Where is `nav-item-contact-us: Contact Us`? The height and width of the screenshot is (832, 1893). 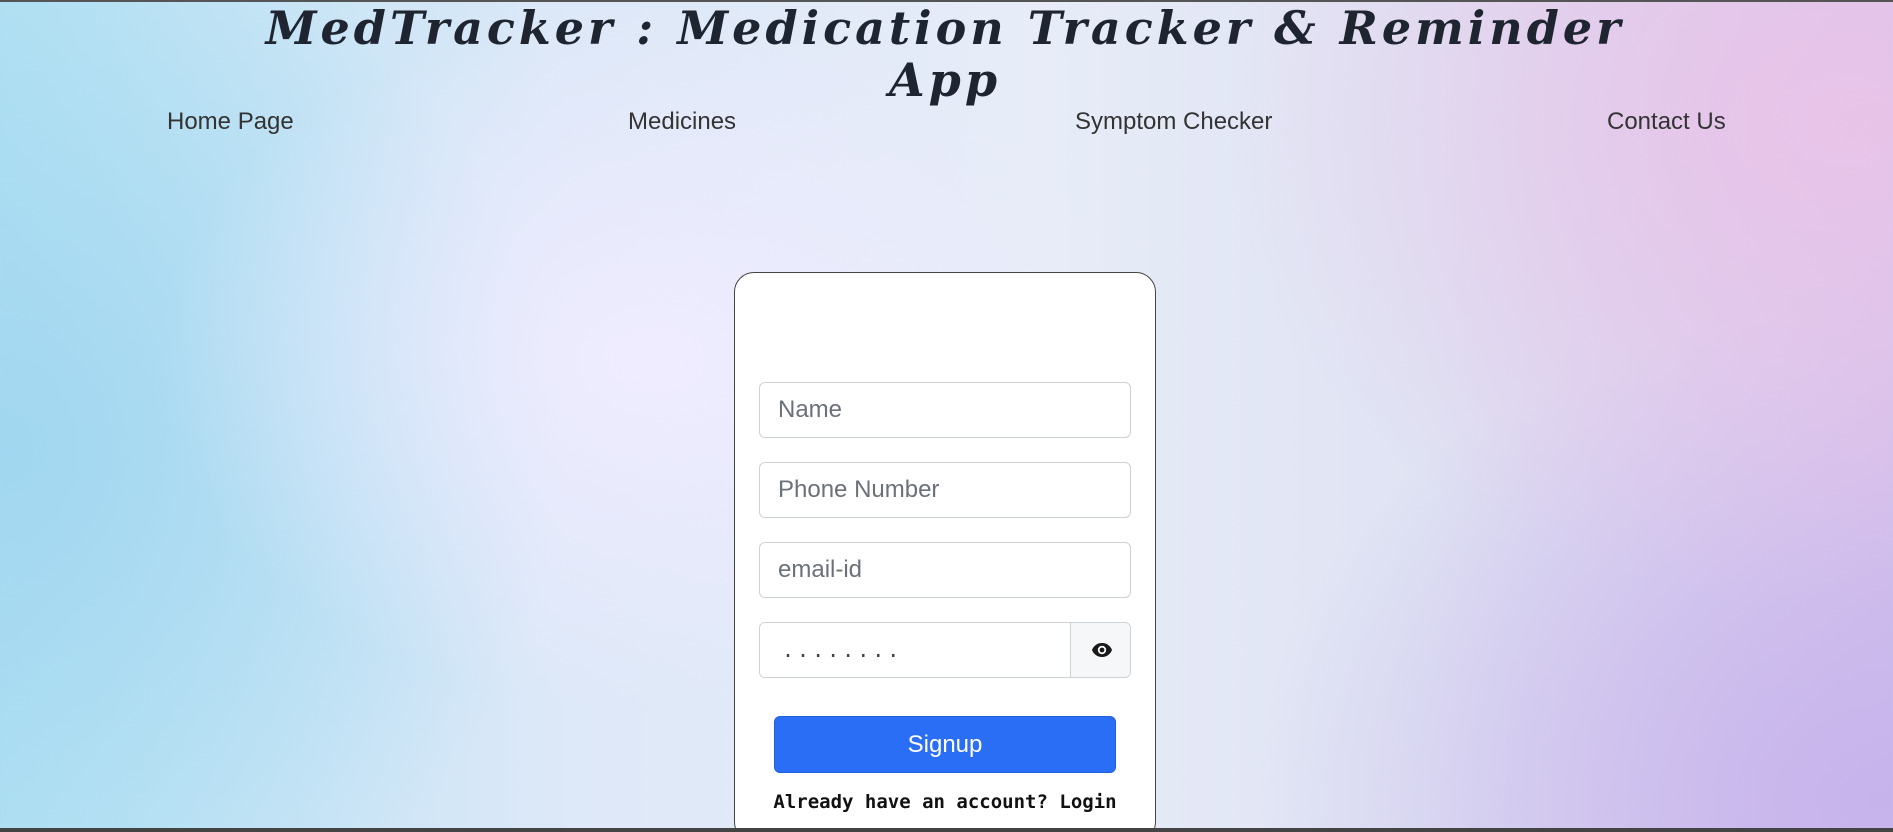 nav-item-contact-us: Contact Us is located at coordinates (1666, 122).